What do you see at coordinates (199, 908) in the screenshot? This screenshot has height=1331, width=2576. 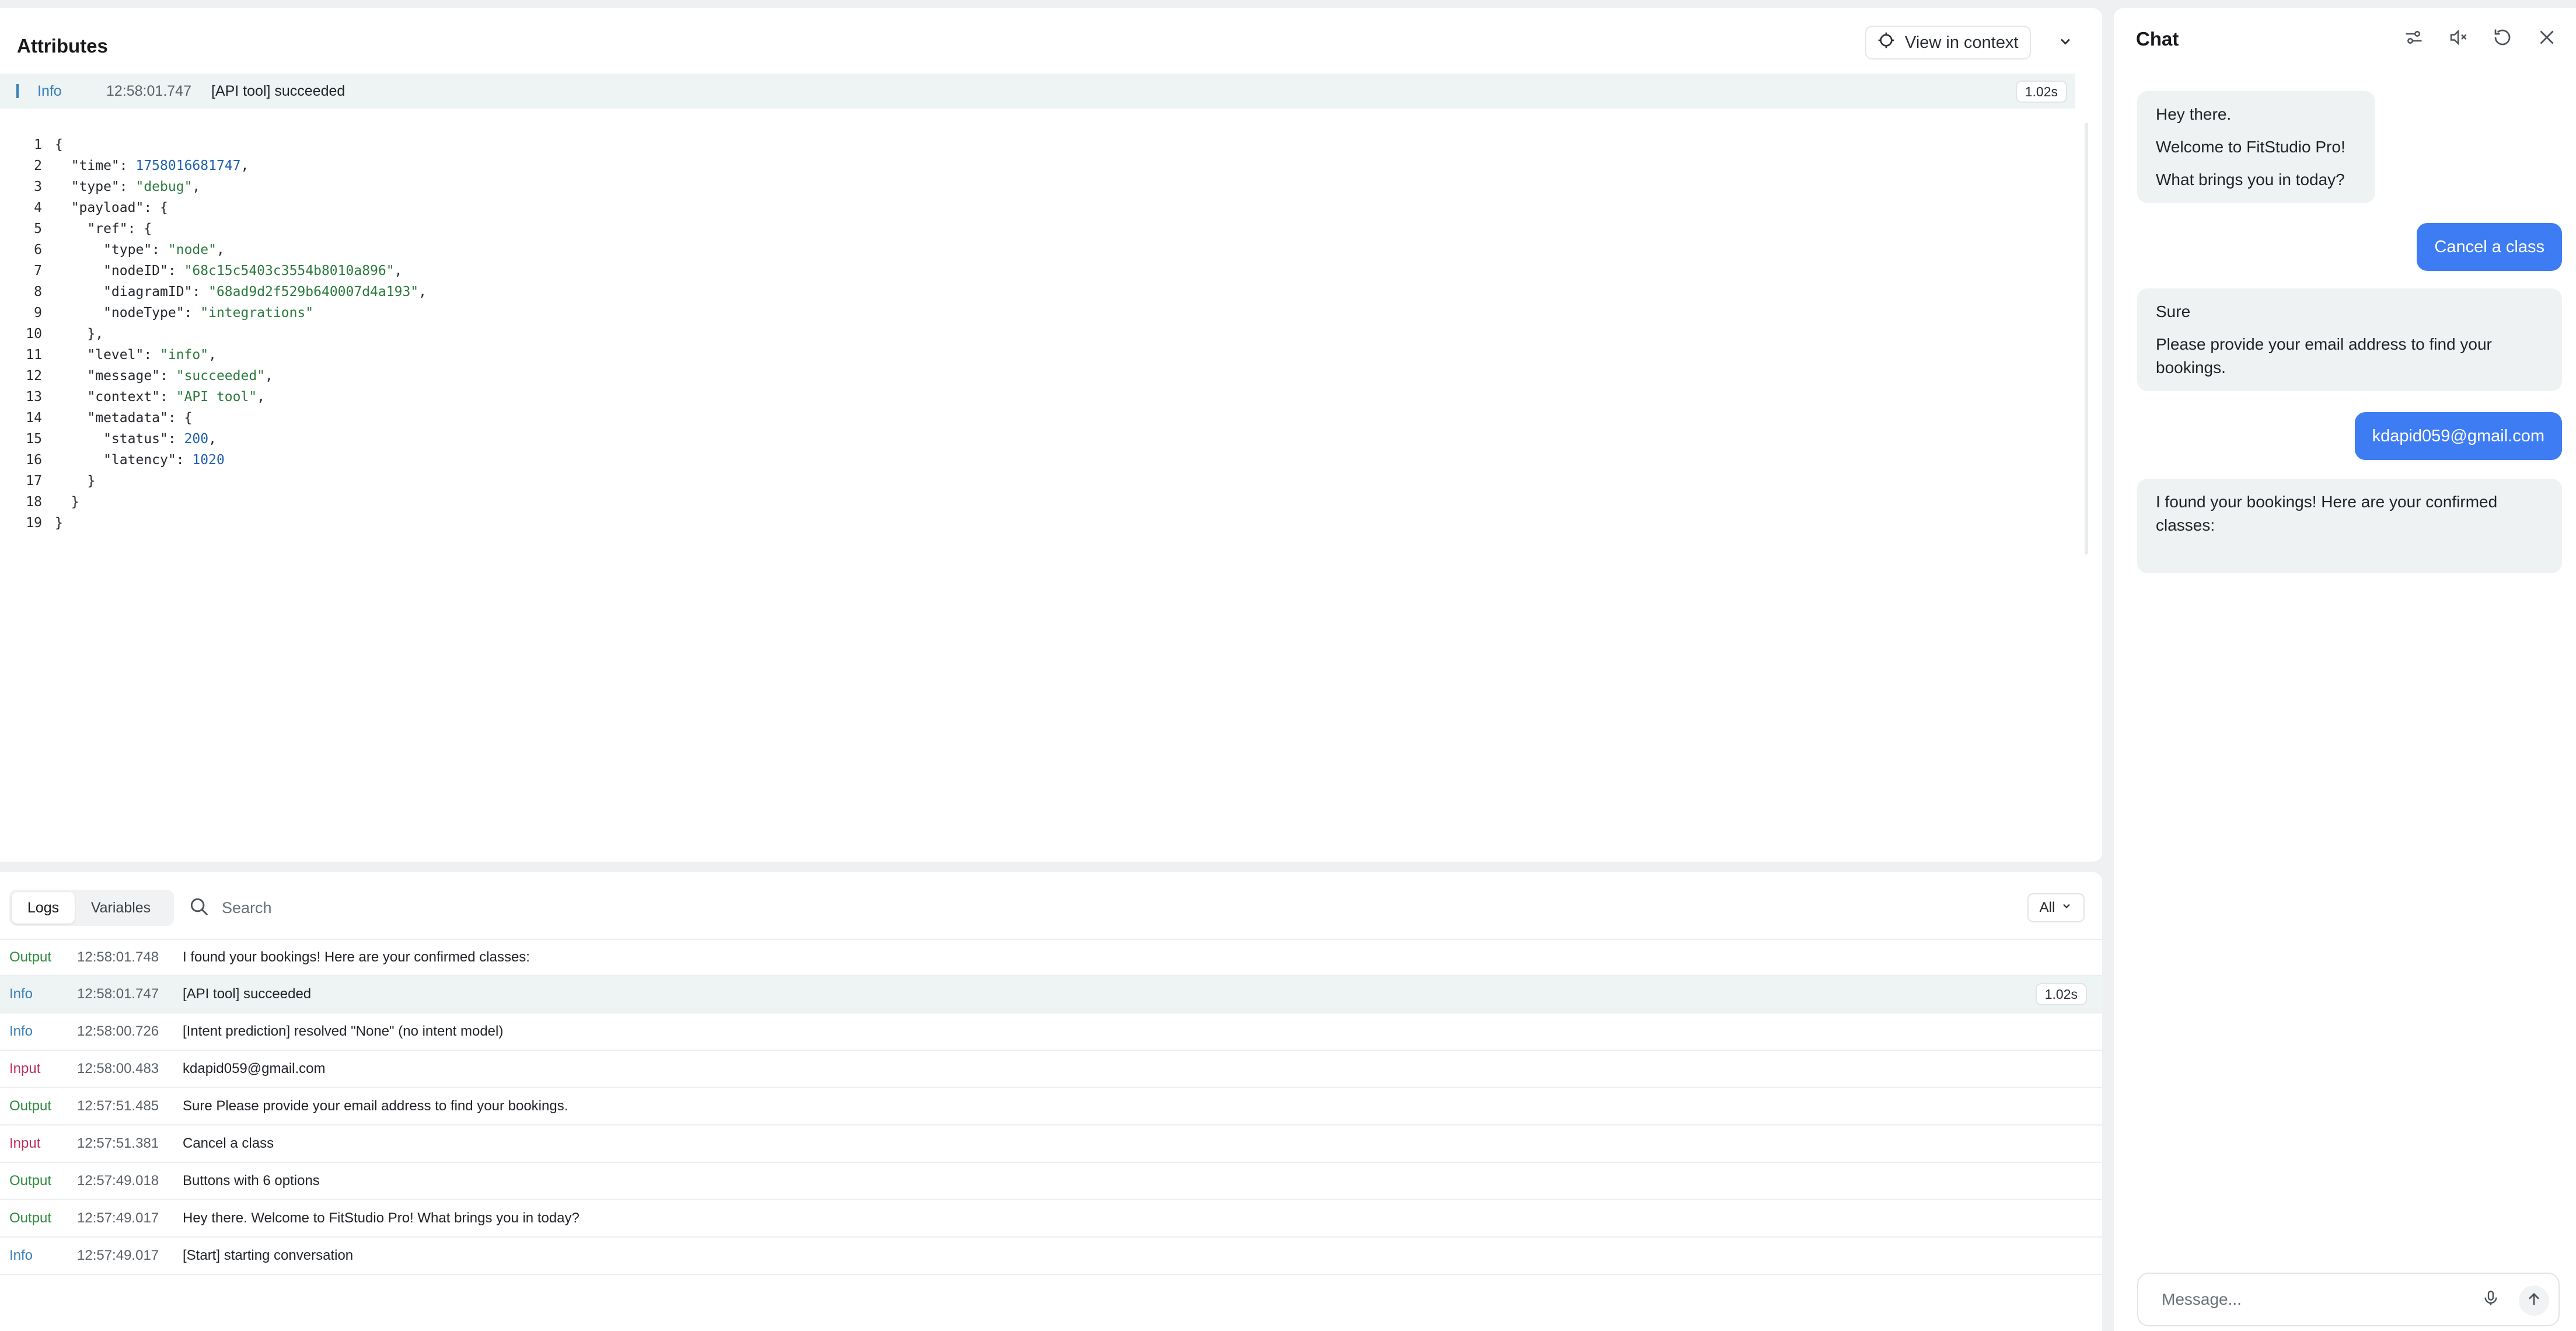 I see `search-icon` at bounding box center [199, 908].